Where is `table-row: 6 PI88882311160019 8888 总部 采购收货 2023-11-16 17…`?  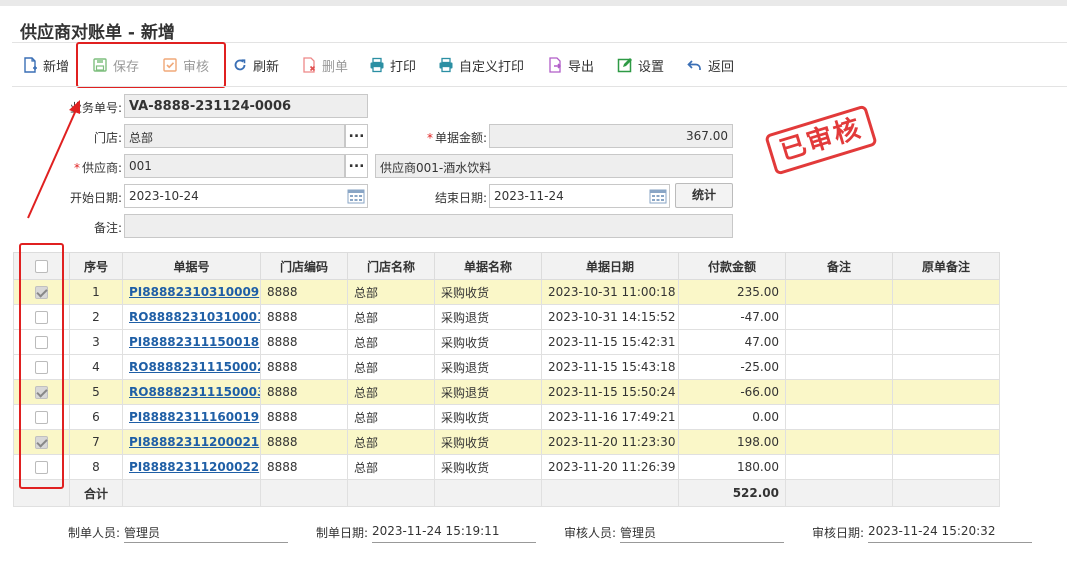 table-row: 6 PI88882311160019 8888 总部 采购收货 2023-11-16 17… is located at coordinates (506, 417).